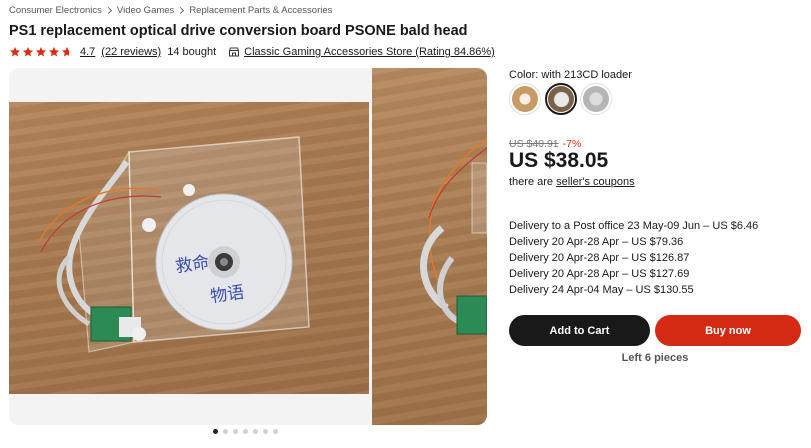 Image resolution: width=811 pixels, height=448 pixels. I want to click on delivery-option: Delivery 24 Apr-04 May – US $130.55, so click(601, 290).